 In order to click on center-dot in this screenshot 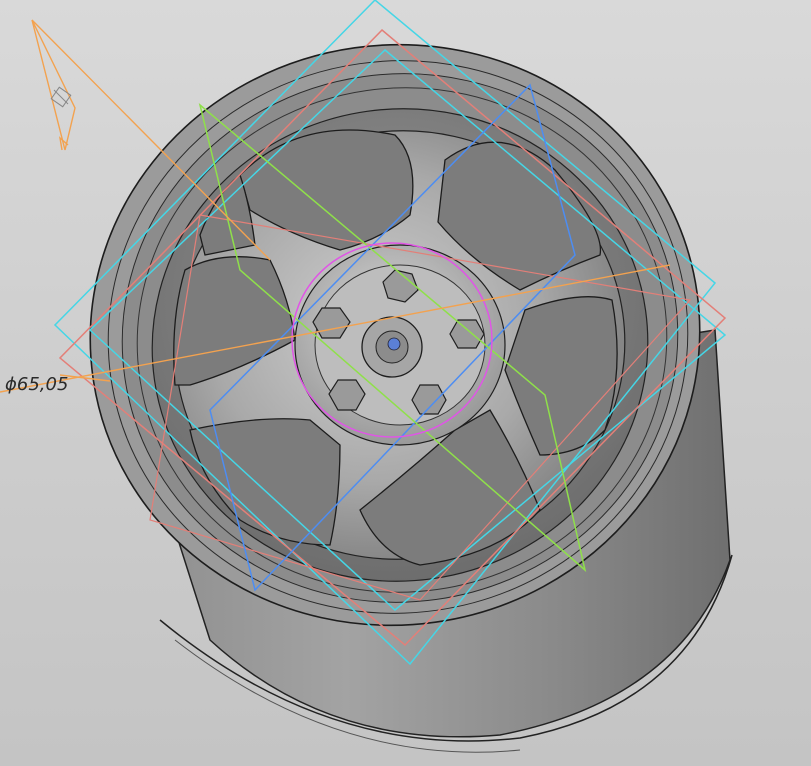, I will do `click(394, 344)`.